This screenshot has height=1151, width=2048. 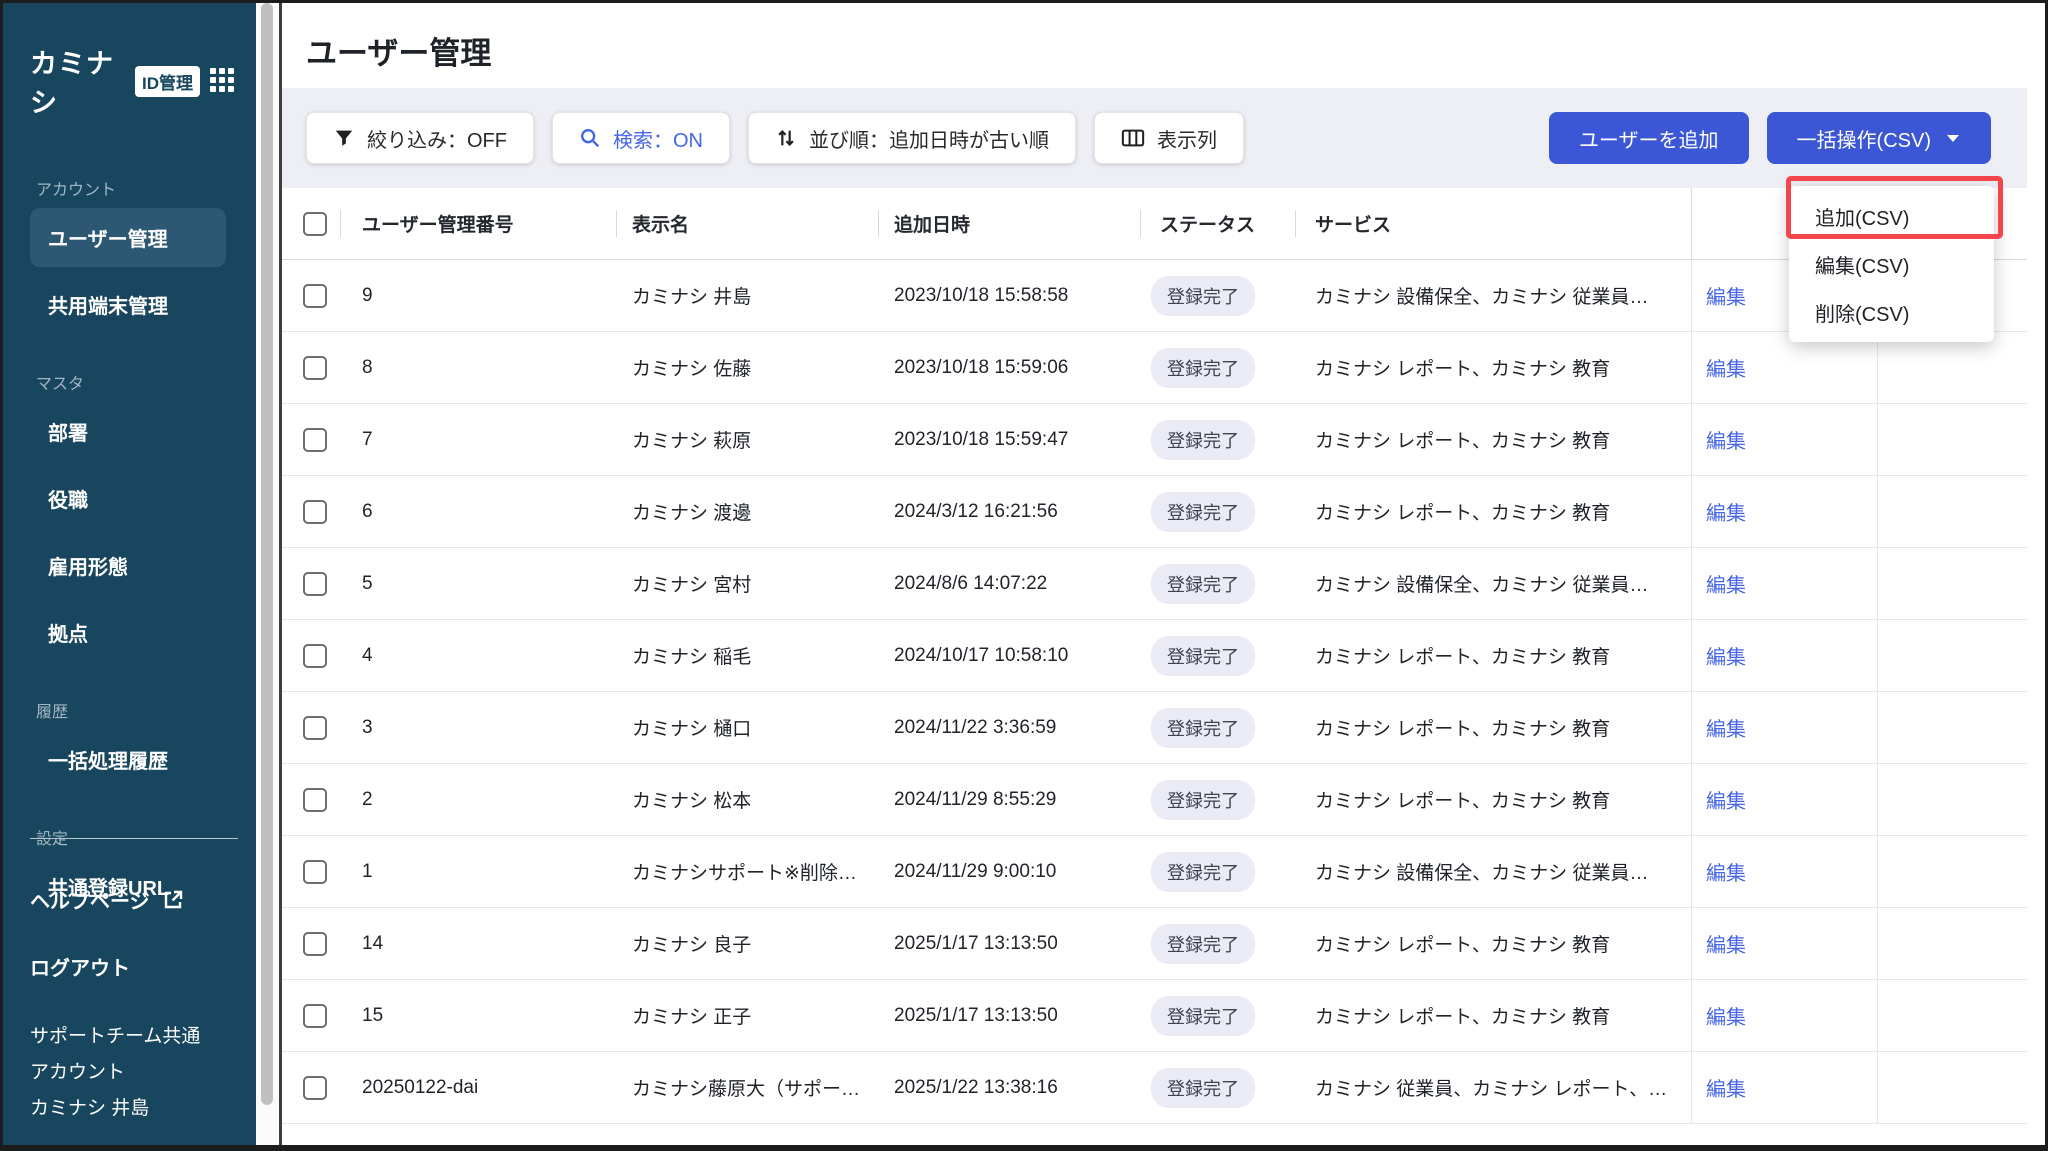 What do you see at coordinates (981, 655) in the screenshot?
I see `cell-added-date: 2024/10/17 10:58:10` at bounding box center [981, 655].